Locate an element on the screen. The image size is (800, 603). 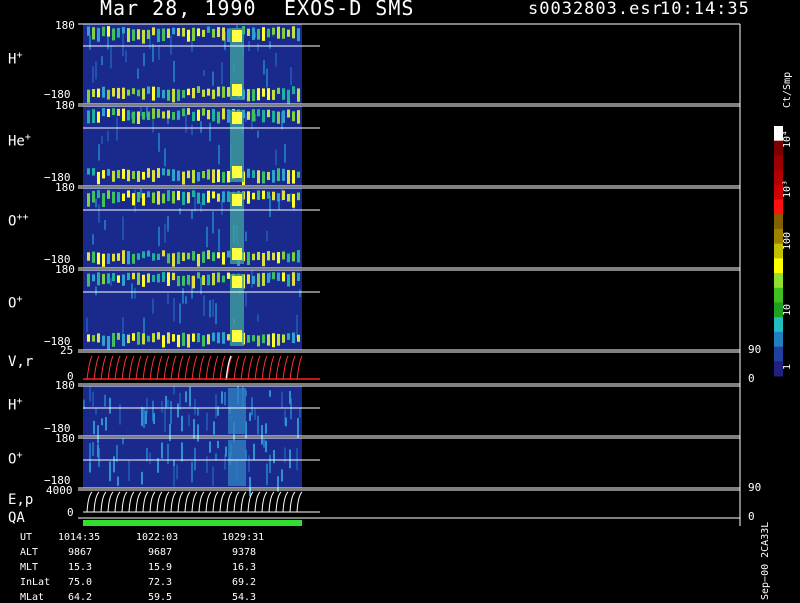
footer-mlat-value: 59.5 is located at coordinates (160, 597).